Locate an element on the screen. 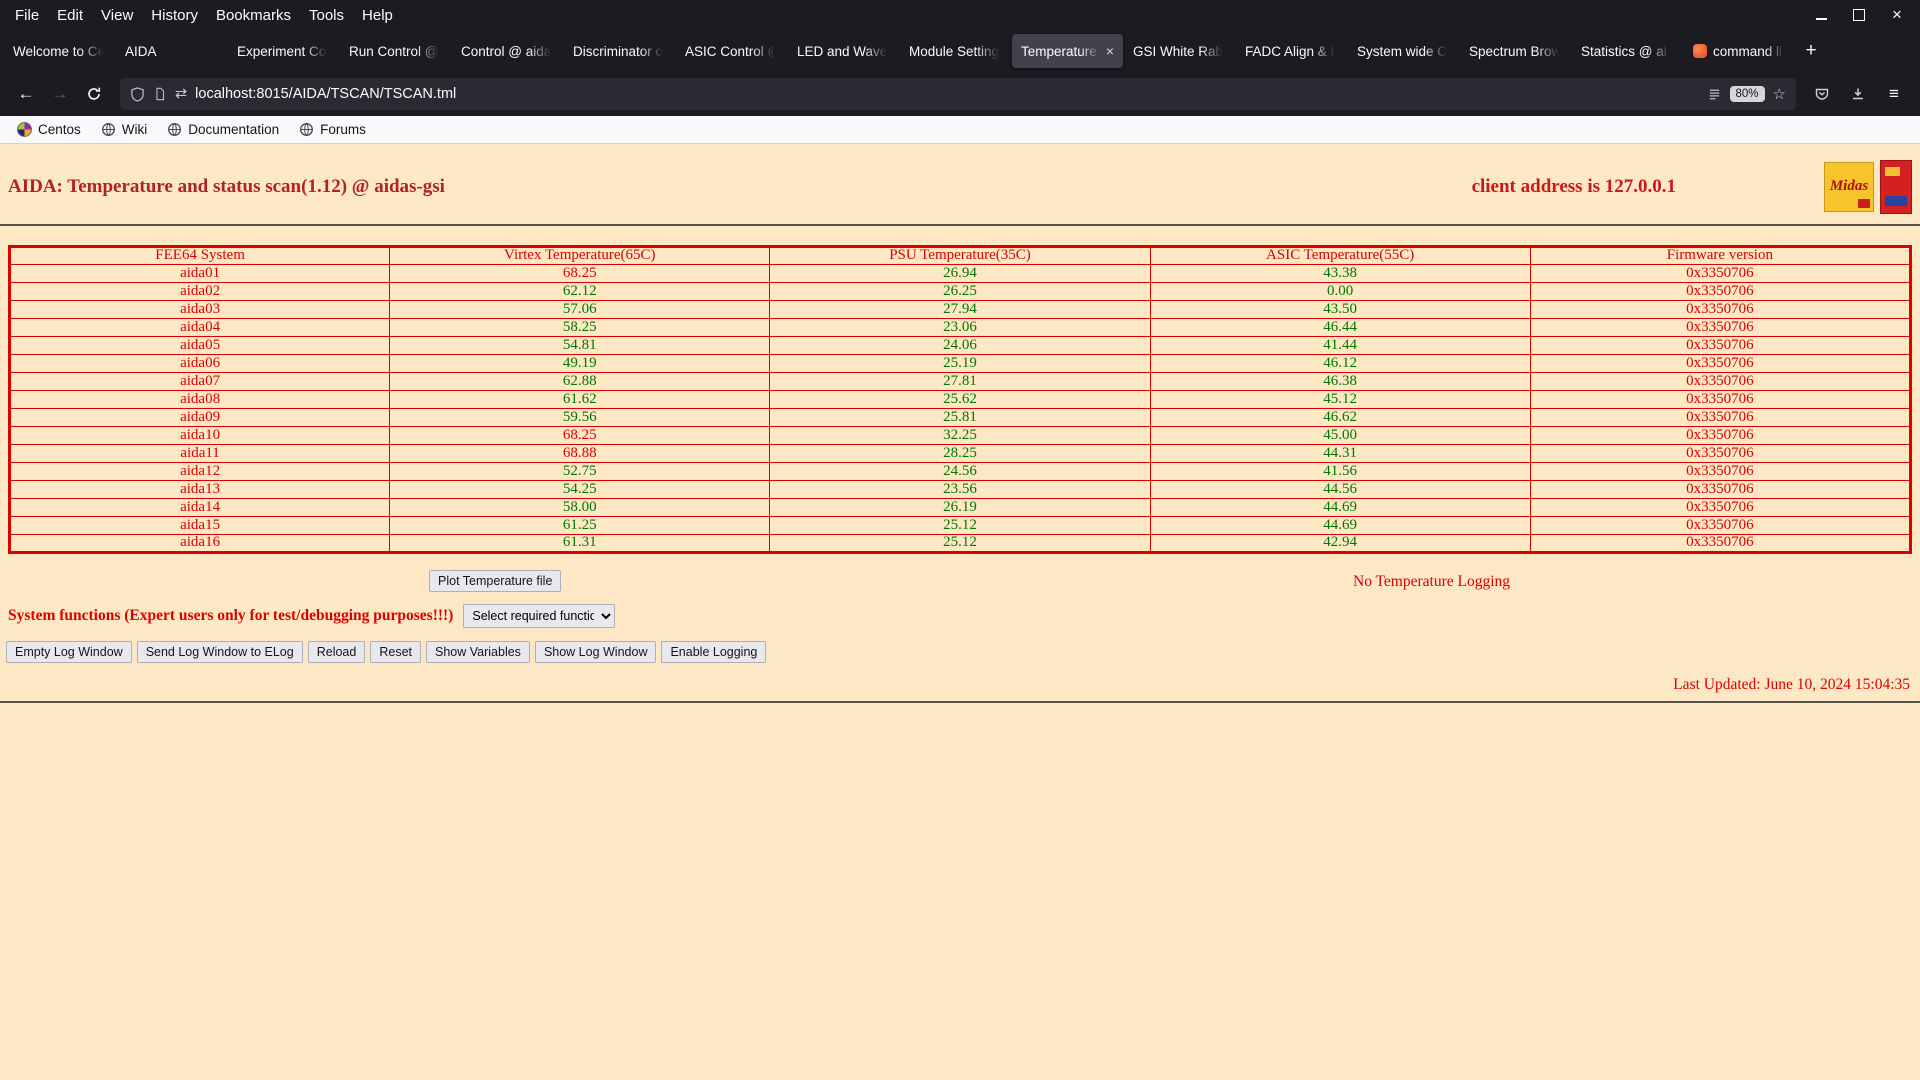 This screenshot has width=1920, height=1080. psu-temp-cell: 27.81 is located at coordinates (960, 381).